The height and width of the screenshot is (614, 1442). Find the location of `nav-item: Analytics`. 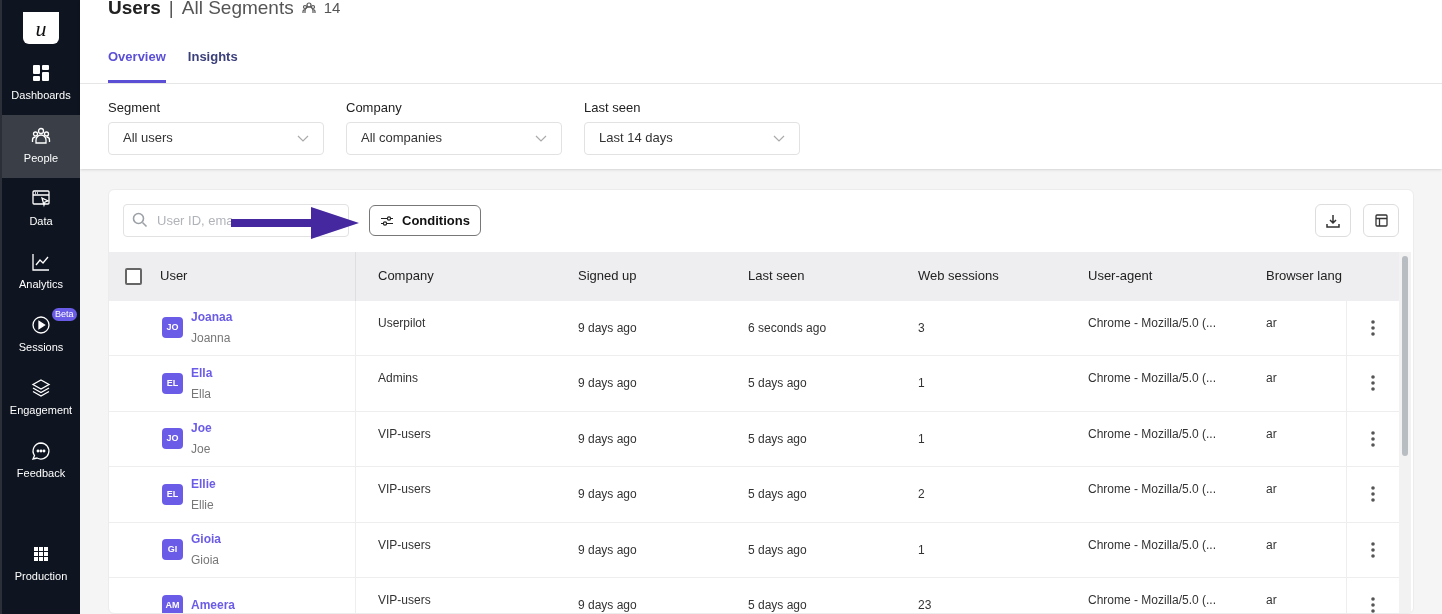

nav-item: Analytics is located at coordinates (41, 272).